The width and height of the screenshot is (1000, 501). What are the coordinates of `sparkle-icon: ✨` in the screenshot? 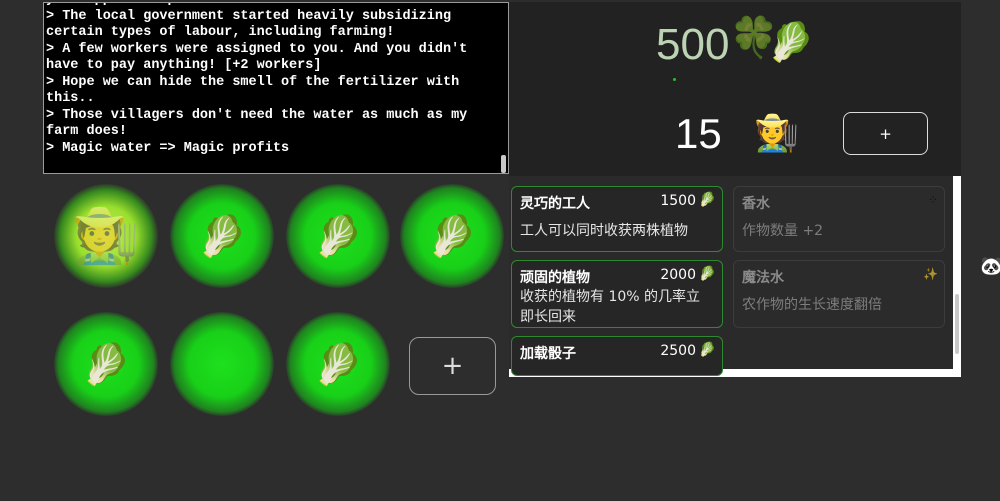 It's located at (930, 274).